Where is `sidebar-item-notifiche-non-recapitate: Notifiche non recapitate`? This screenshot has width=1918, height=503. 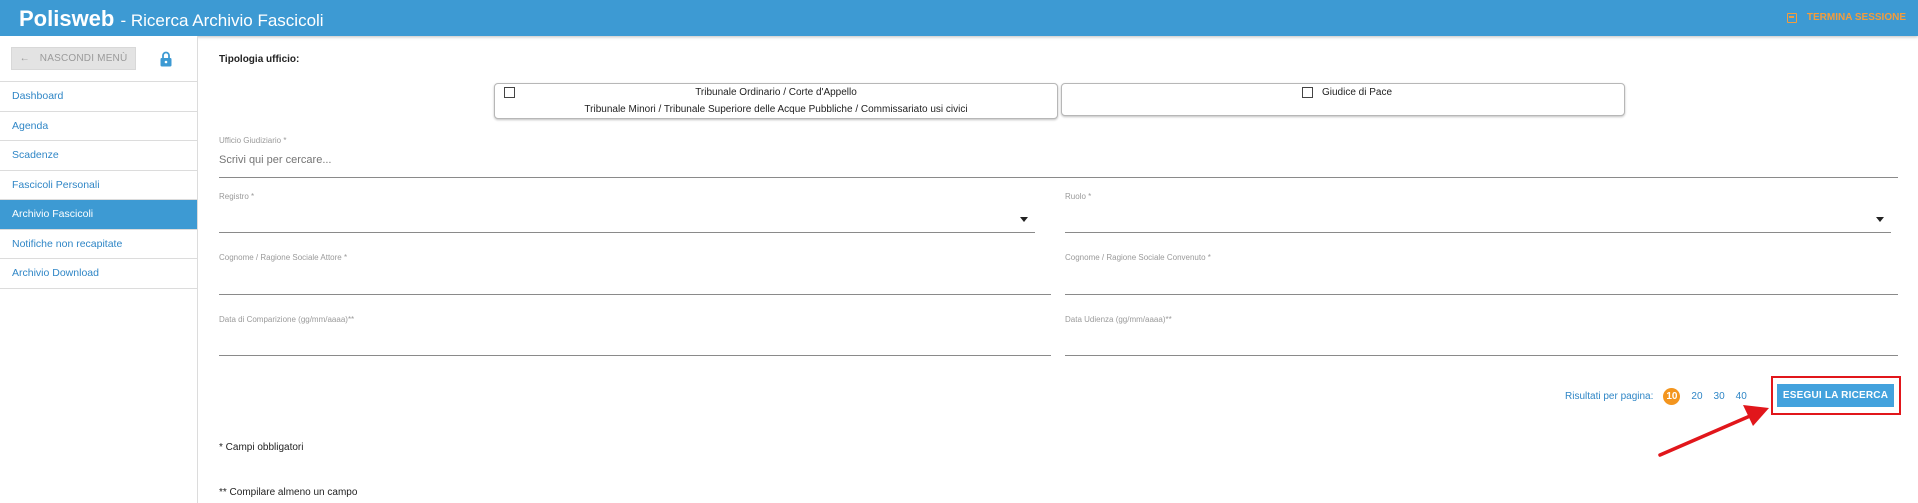
sidebar-item-notifiche-non-recapitate: Notifiche non recapitate is located at coordinates (98, 244).